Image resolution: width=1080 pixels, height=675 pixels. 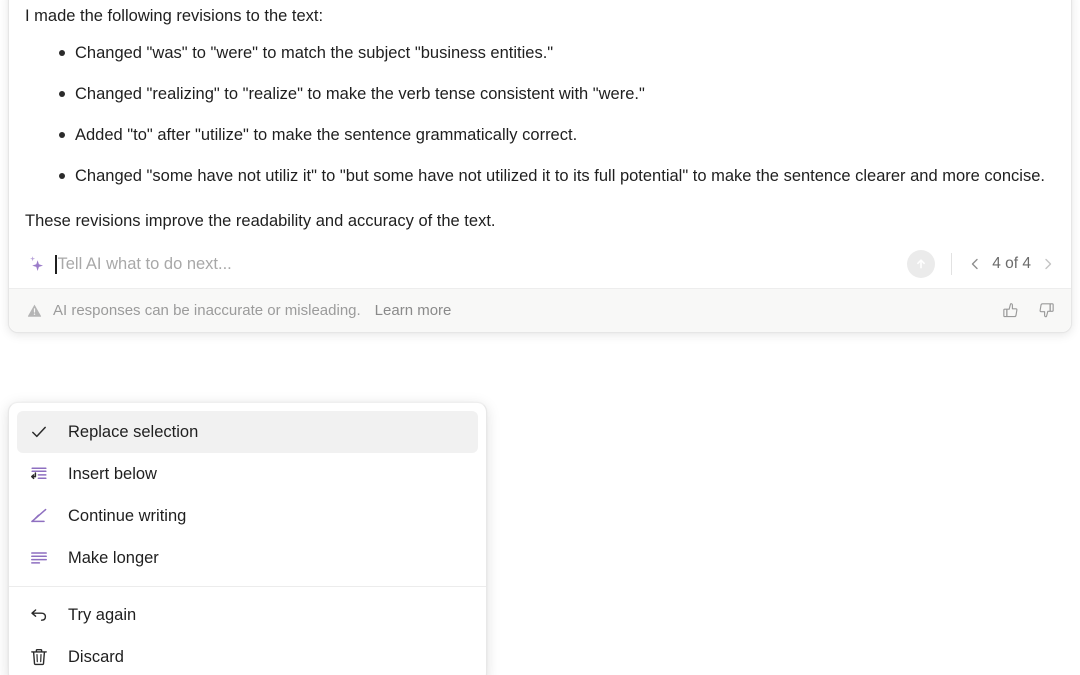 I want to click on ai-prompt-row: 4 of 4, so click(x=540, y=264).